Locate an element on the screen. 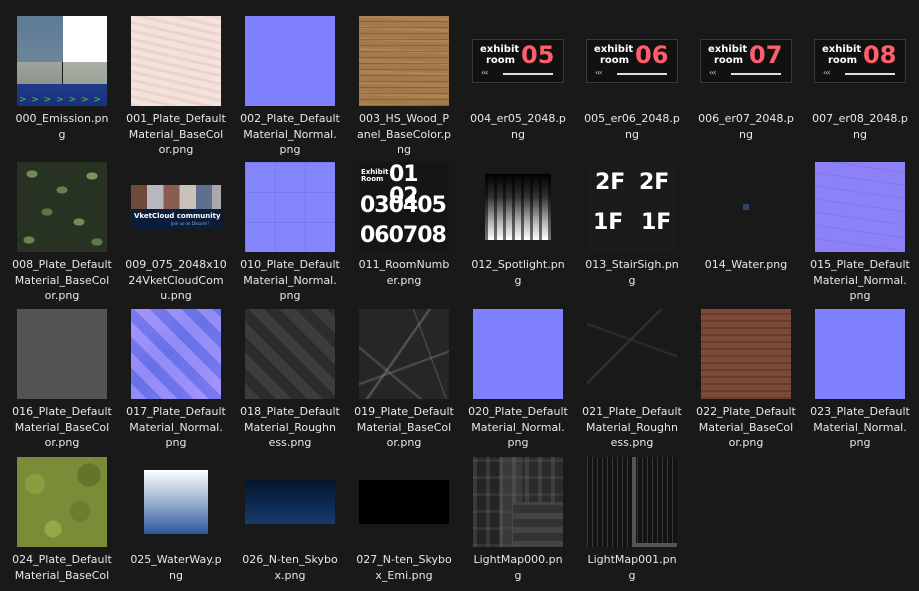 Image resolution: width=919 pixels, height=591 pixels. file-item: 020_Plate_Default Material_Normal. png is located at coordinates (518, 376).